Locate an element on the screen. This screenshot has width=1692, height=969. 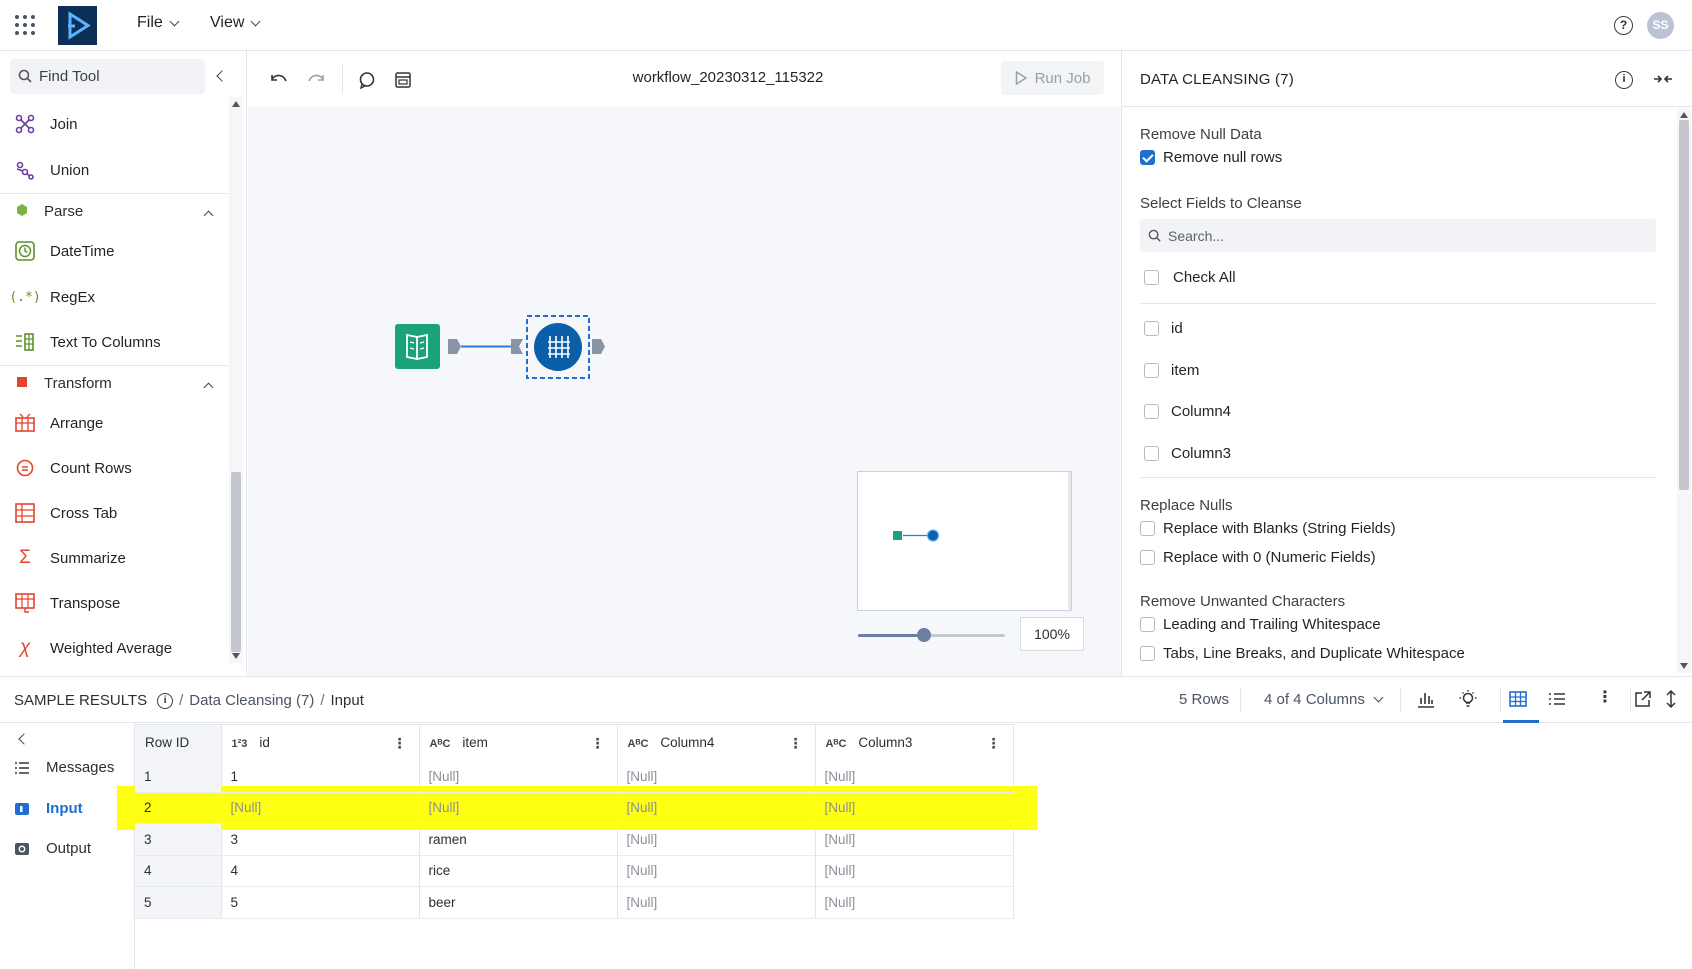
comment-icon is located at coordinates (367, 80).